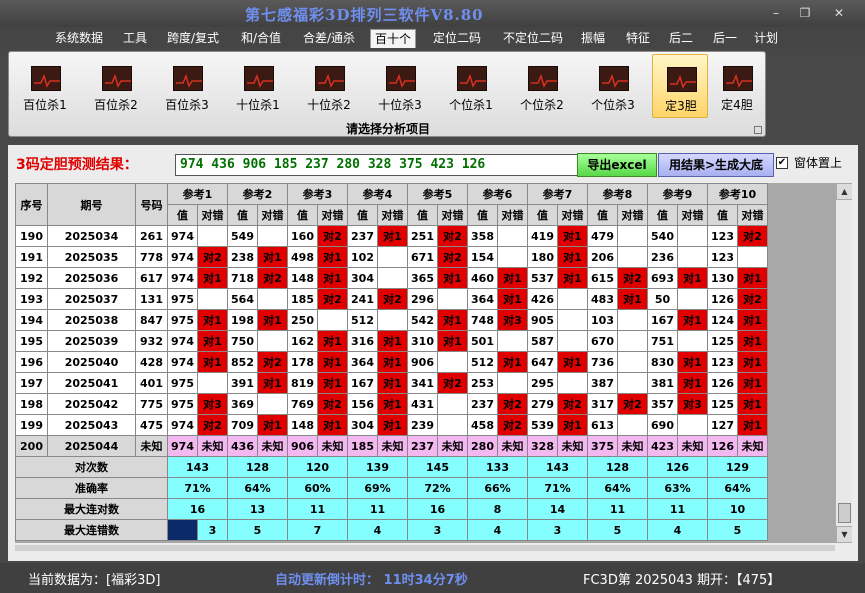  What do you see at coordinates (557, 530) in the screenshot?
I see `stats-value: 3` at bounding box center [557, 530].